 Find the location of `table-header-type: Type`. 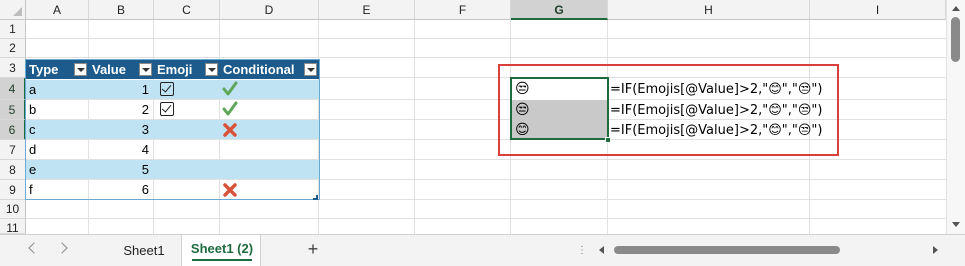

table-header-type: Type is located at coordinates (57, 69).